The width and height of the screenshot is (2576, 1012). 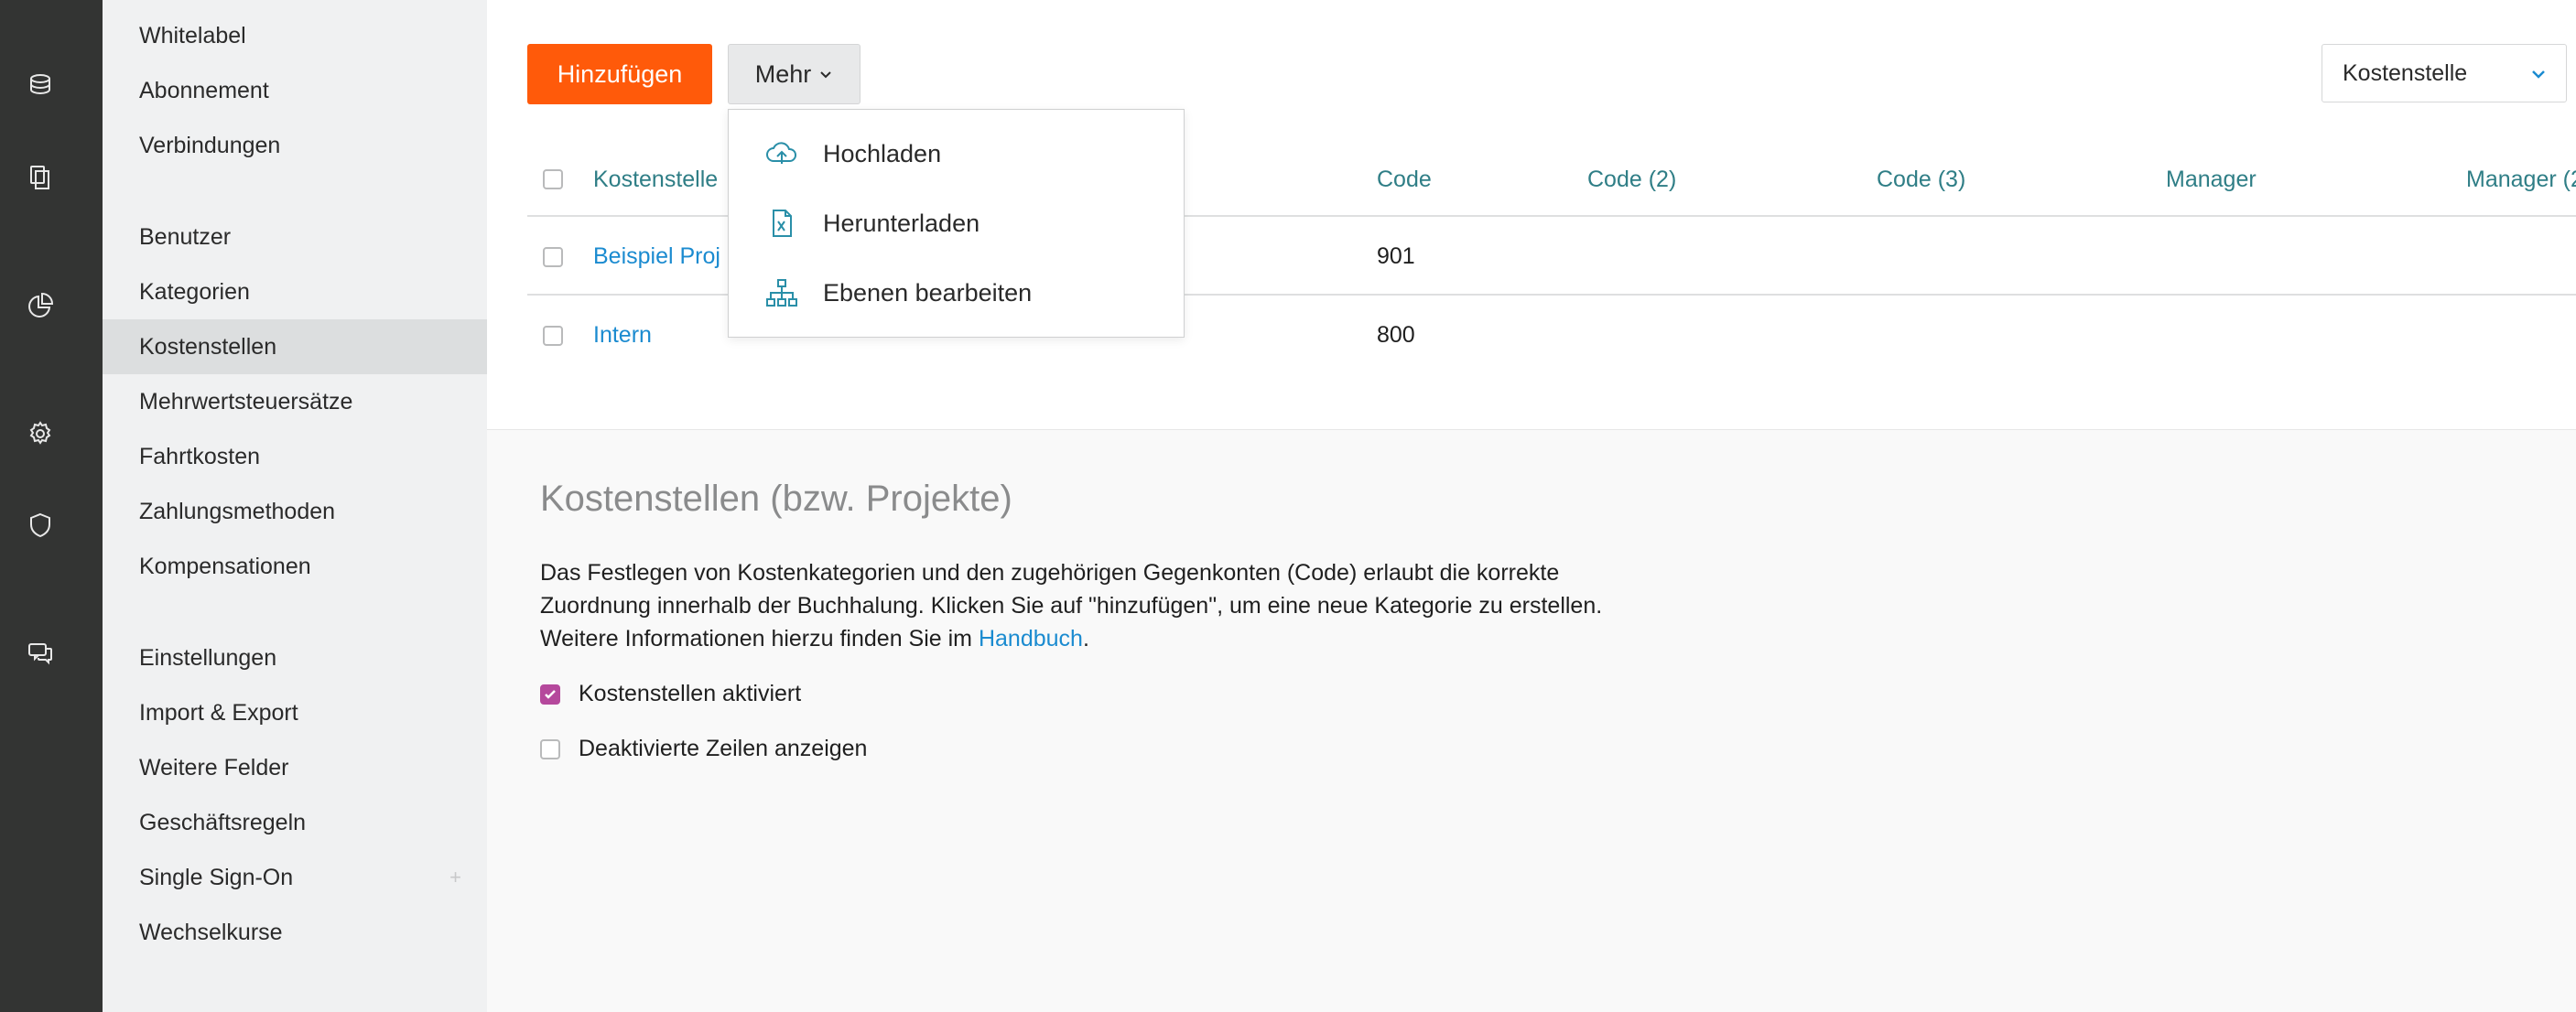 I want to click on select-all-checkbox, so click(x=553, y=179).